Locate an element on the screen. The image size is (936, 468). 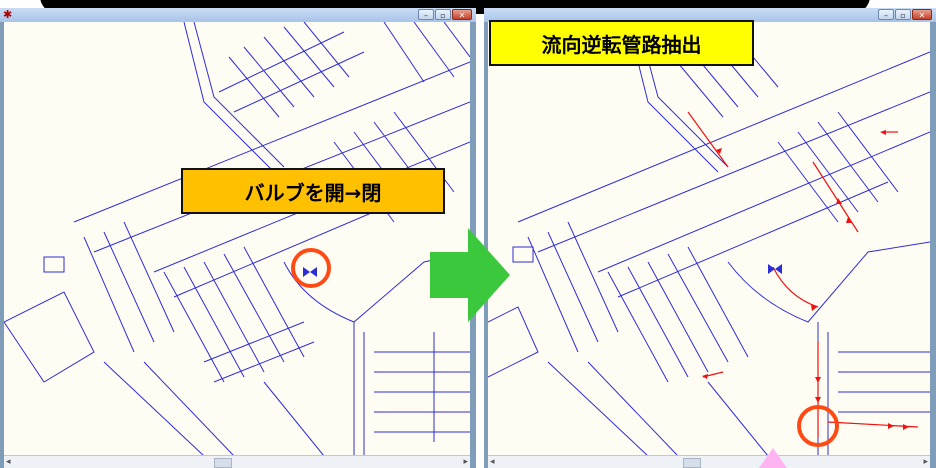
valve-annotation-label: バルブを開→閉 is located at coordinates (313, 191).